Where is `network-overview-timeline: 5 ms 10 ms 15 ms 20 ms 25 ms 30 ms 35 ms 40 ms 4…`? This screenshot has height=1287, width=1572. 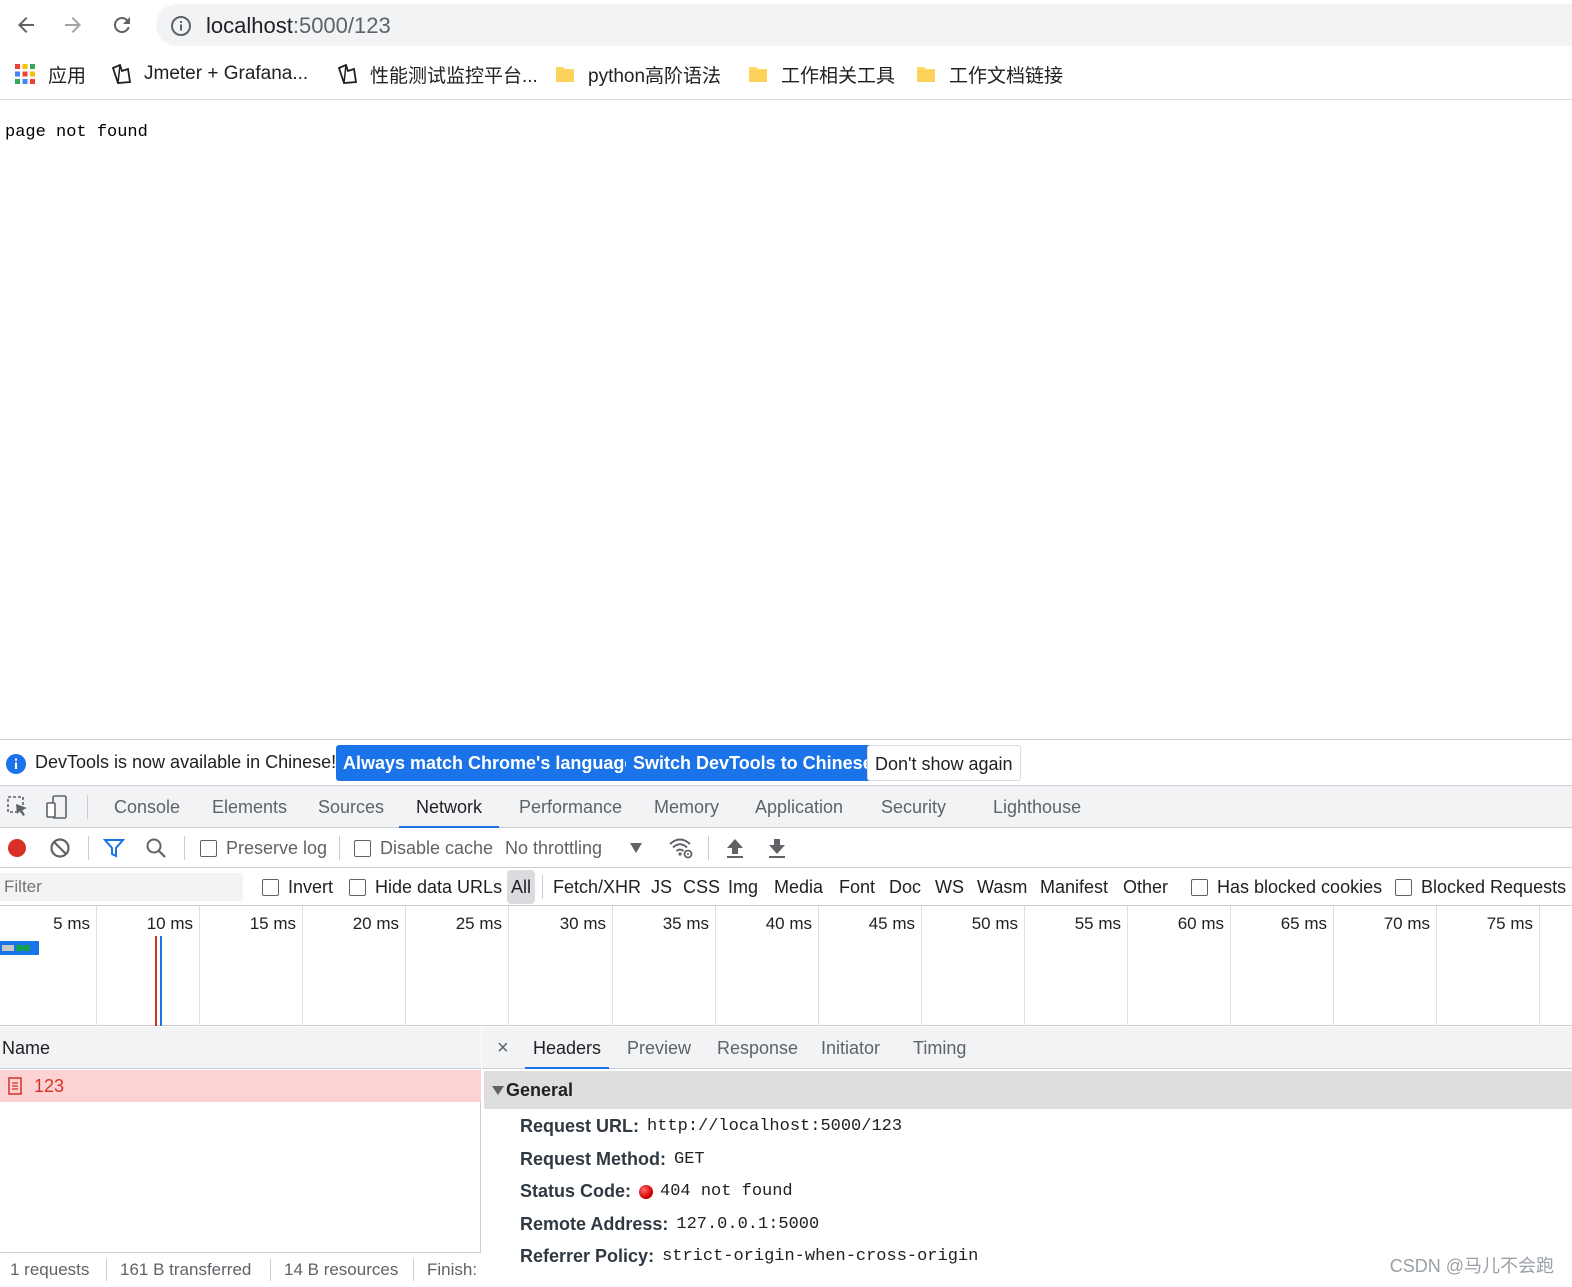 network-overview-timeline: 5 ms 10 ms 15 ms 20 ms 25 ms 30 ms 35 ms 40 ms 4… is located at coordinates (786, 966).